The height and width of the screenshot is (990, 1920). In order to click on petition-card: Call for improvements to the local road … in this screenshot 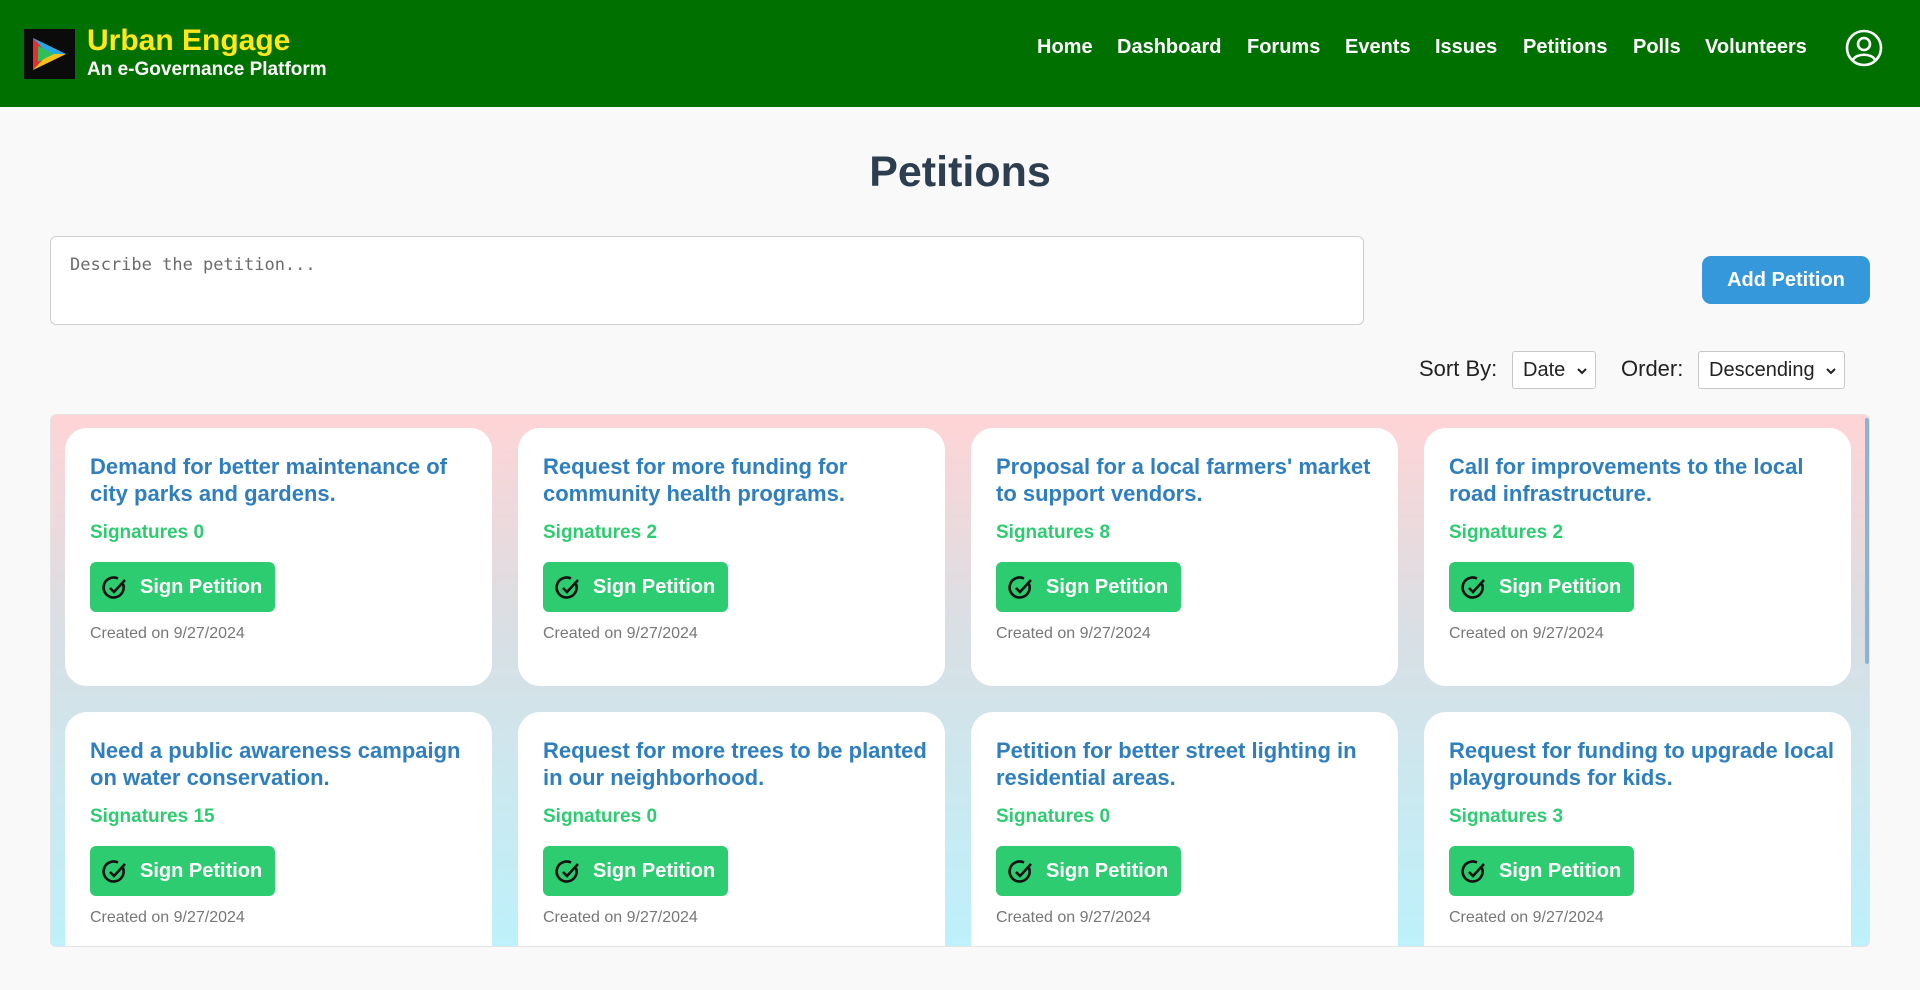, I will do `click(1637, 557)`.